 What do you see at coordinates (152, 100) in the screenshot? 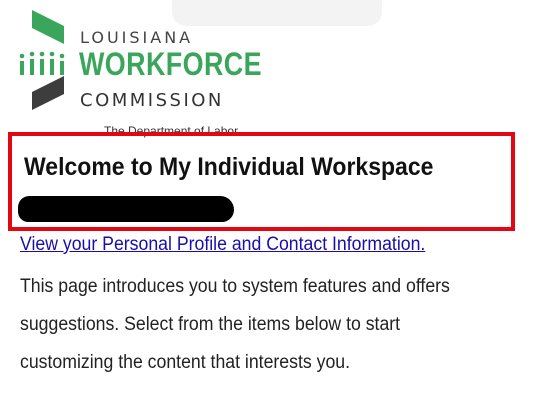
I see `logo-subtitle: COMMISSION` at bounding box center [152, 100].